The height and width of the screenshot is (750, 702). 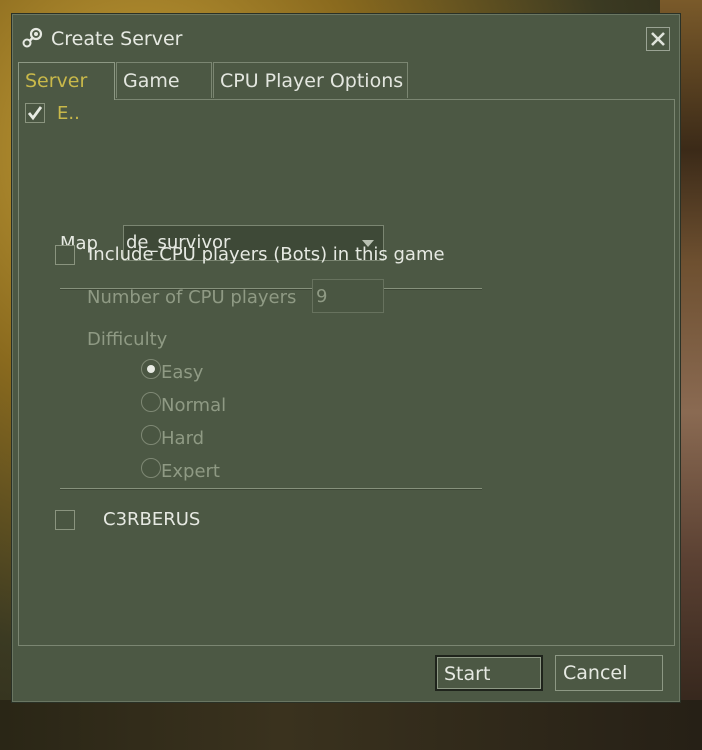 What do you see at coordinates (66, 81) in the screenshot?
I see `tab-server: Server` at bounding box center [66, 81].